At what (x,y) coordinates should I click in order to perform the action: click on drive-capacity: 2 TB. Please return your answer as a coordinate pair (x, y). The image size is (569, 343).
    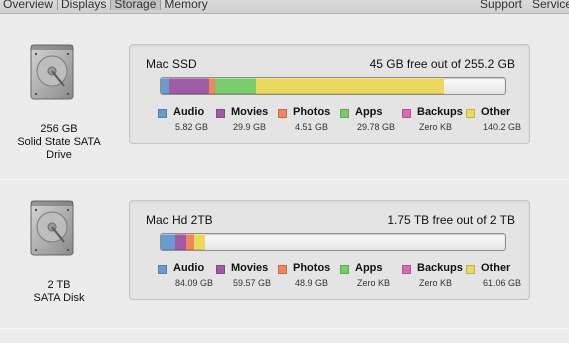
    Looking at the image, I should click on (59, 285).